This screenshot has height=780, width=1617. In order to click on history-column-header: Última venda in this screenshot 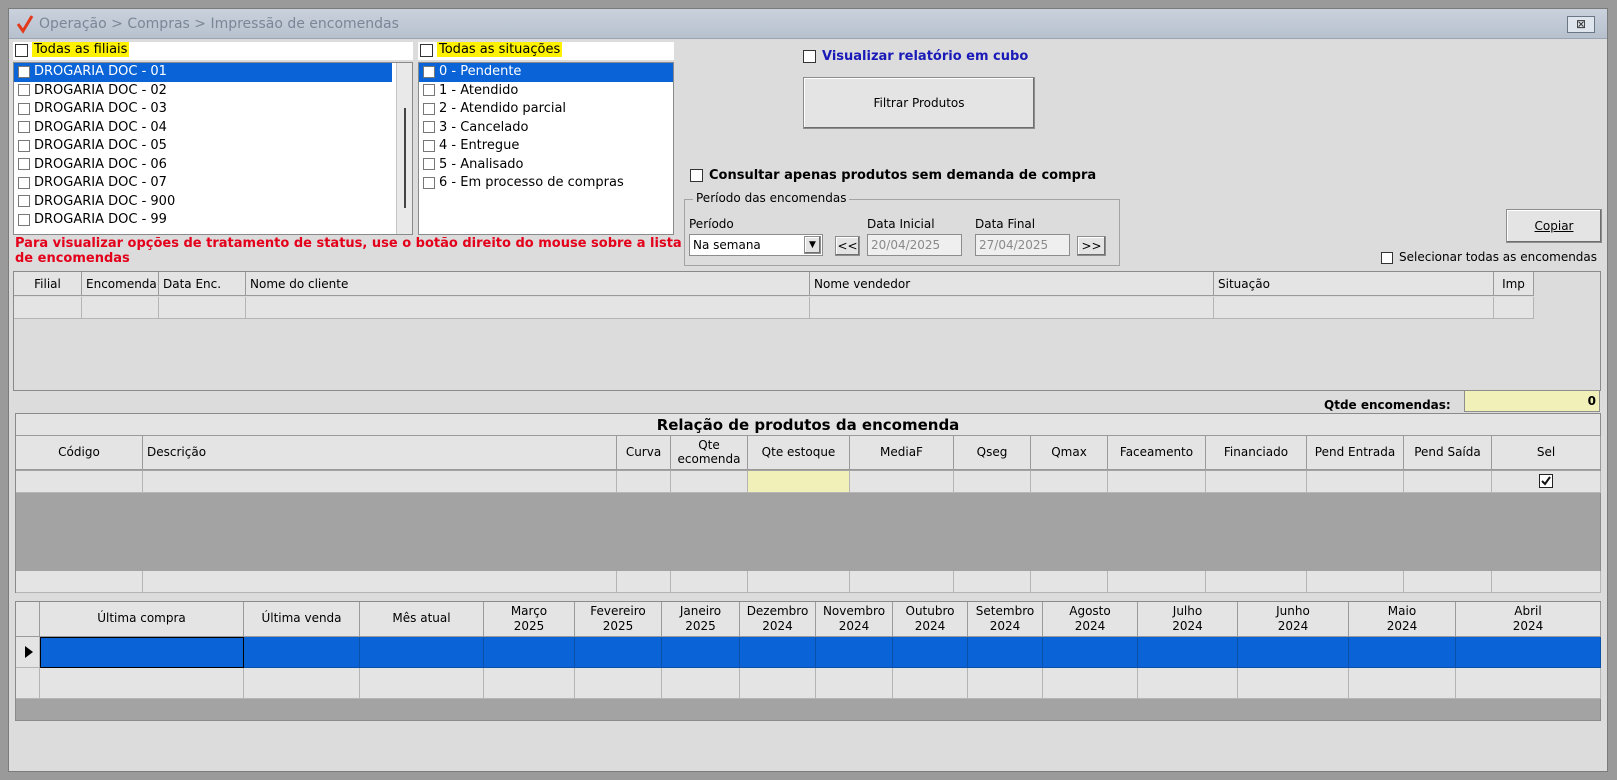, I will do `click(302, 619)`.